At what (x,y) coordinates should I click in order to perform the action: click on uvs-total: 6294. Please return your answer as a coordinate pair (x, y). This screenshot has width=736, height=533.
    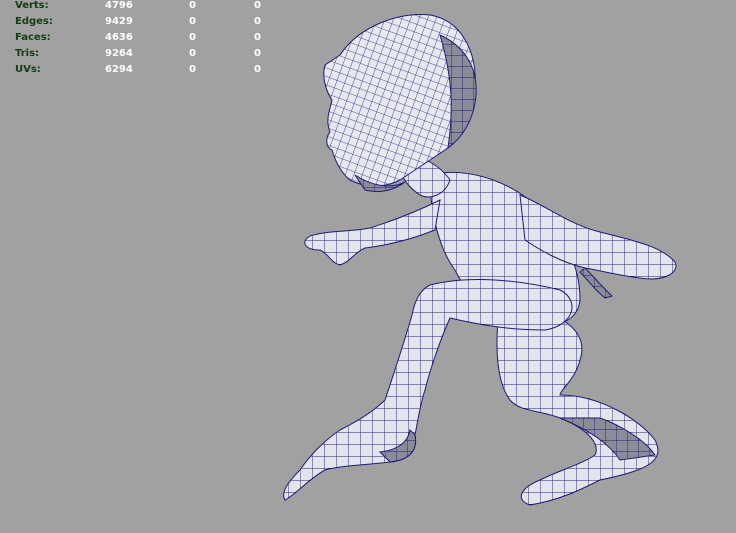
    Looking at the image, I should click on (119, 69).